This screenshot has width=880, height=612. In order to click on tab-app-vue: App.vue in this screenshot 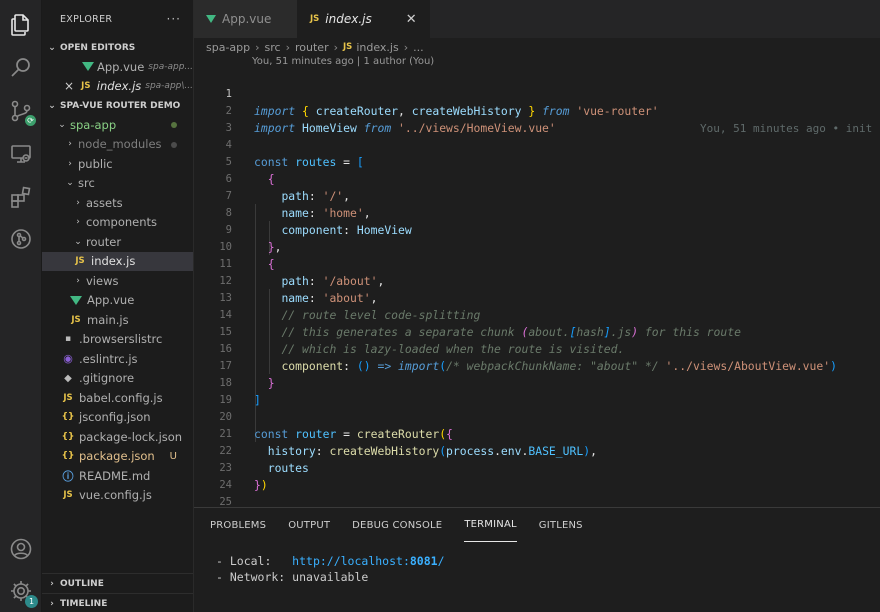, I will do `click(246, 19)`.